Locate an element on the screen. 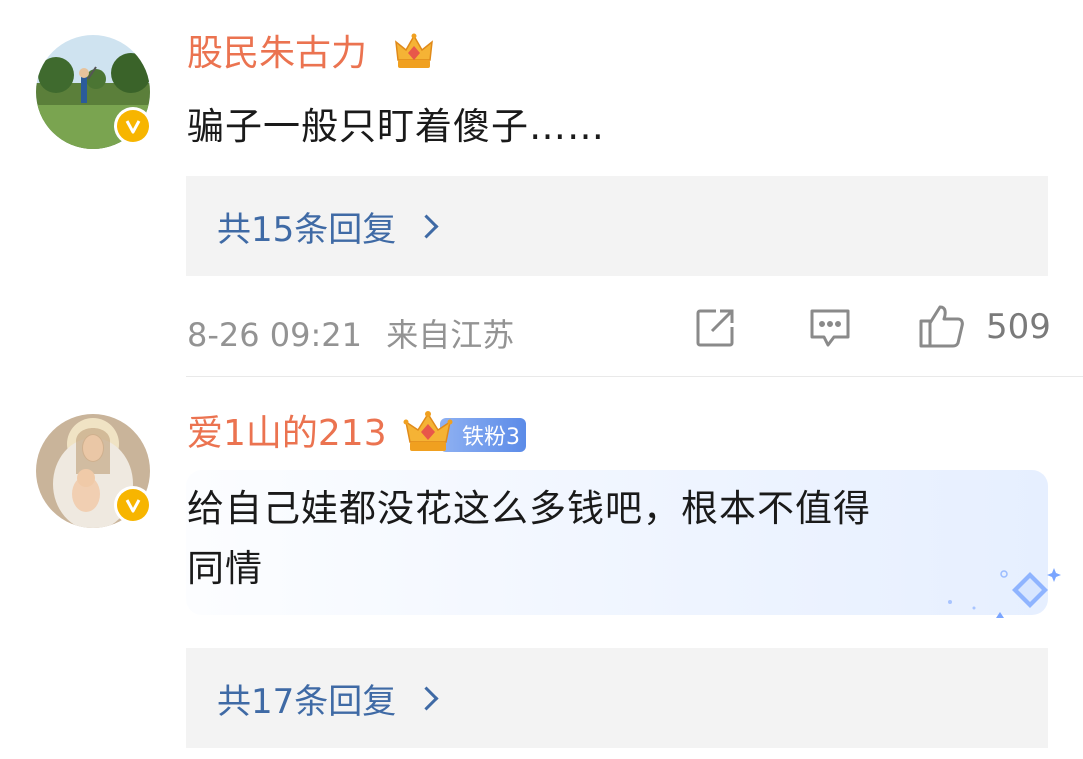  replies-label: 共15条回复 is located at coordinates (307, 229).